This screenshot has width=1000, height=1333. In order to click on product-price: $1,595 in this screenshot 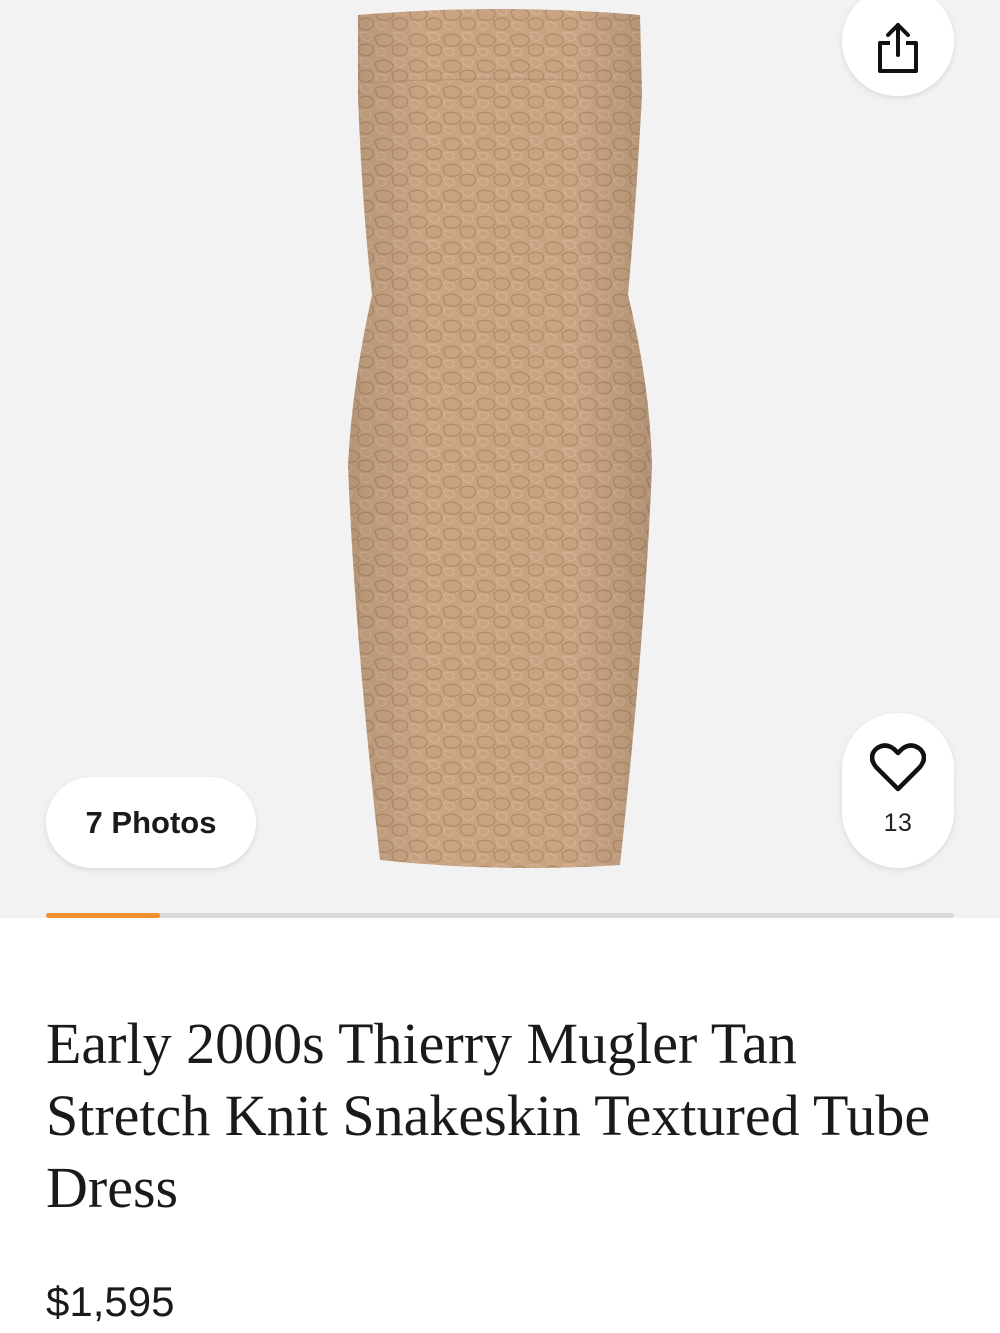, I will do `click(110, 1301)`.